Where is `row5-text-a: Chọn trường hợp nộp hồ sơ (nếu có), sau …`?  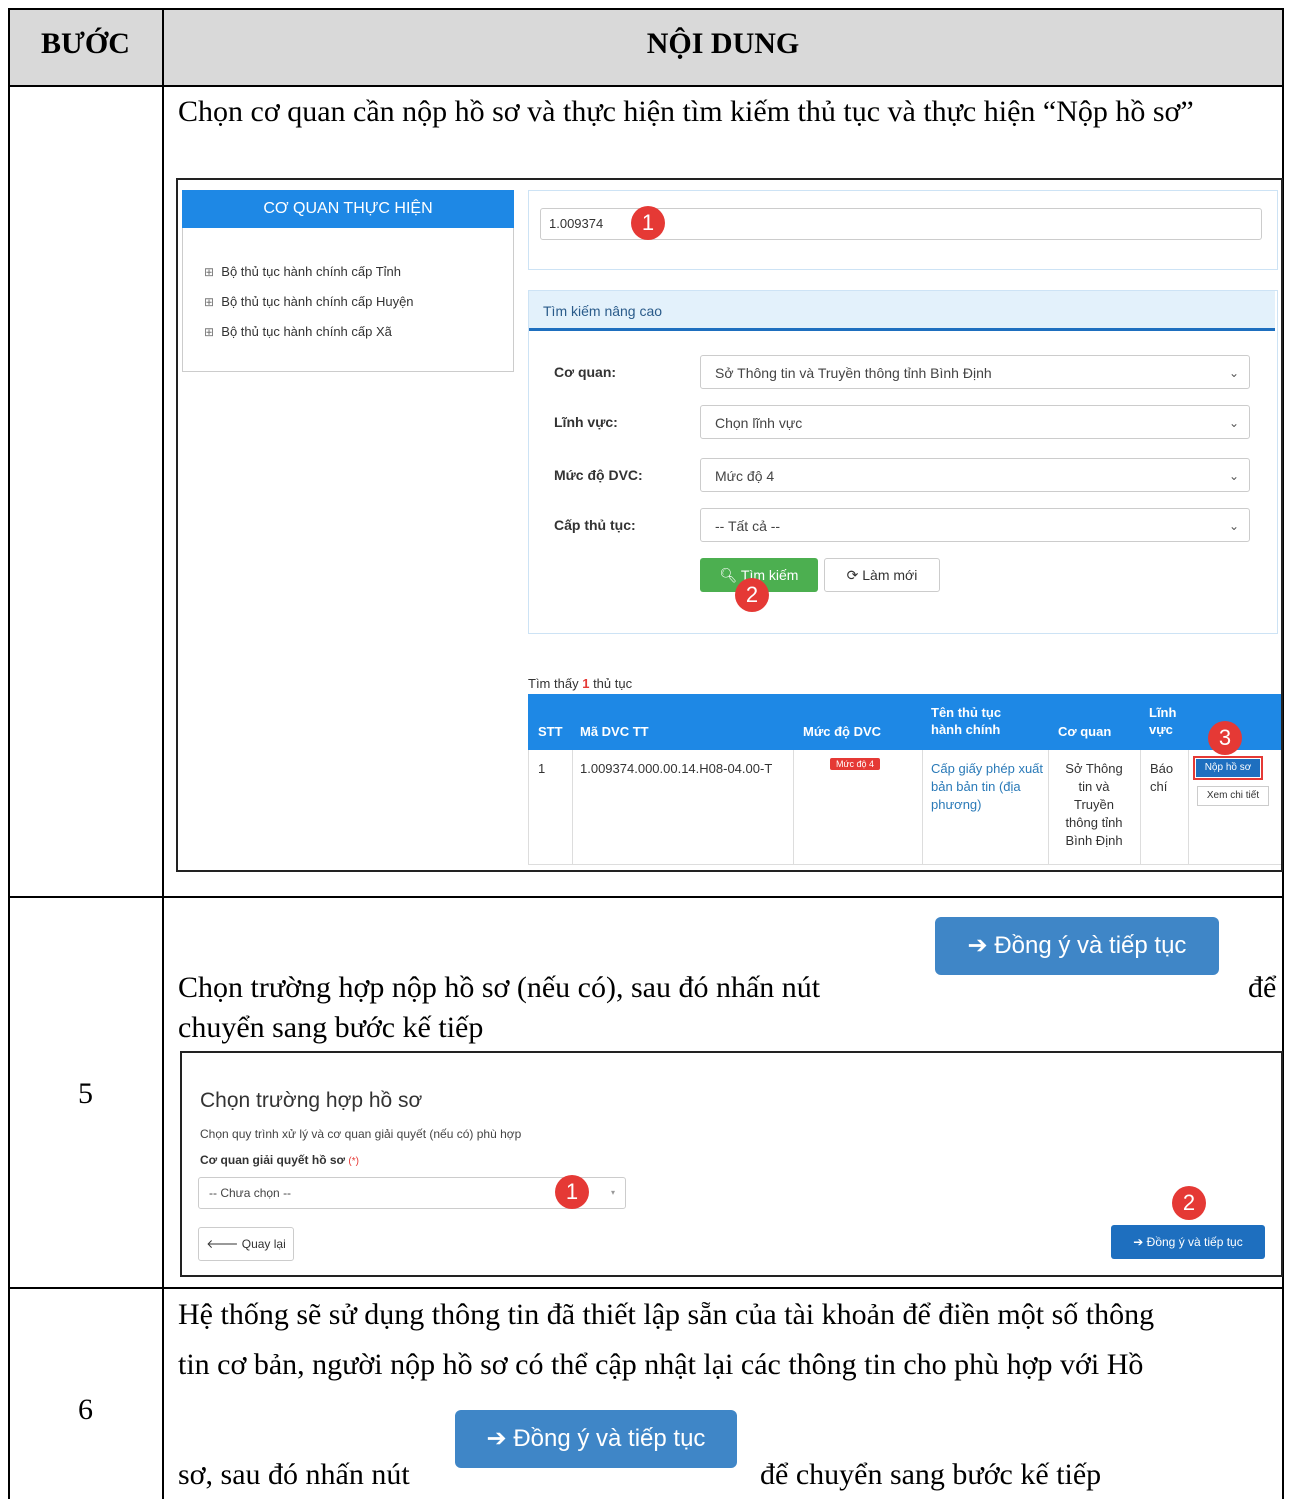
row5-text-a: Chọn trường hợp nộp hồ sơ (nếu có), sau … is located at coordinates (499, 987).